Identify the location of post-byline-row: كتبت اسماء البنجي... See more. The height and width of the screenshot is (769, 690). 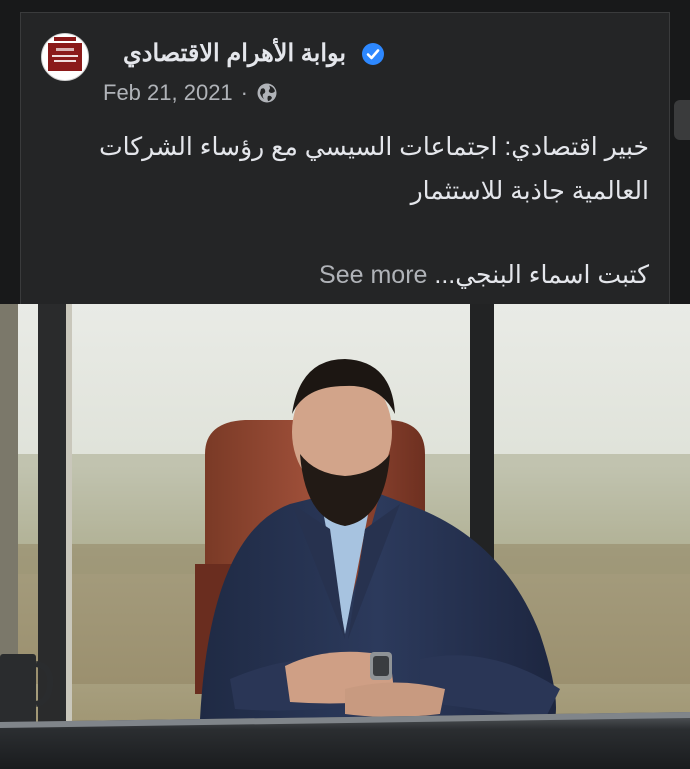
(349, 275).